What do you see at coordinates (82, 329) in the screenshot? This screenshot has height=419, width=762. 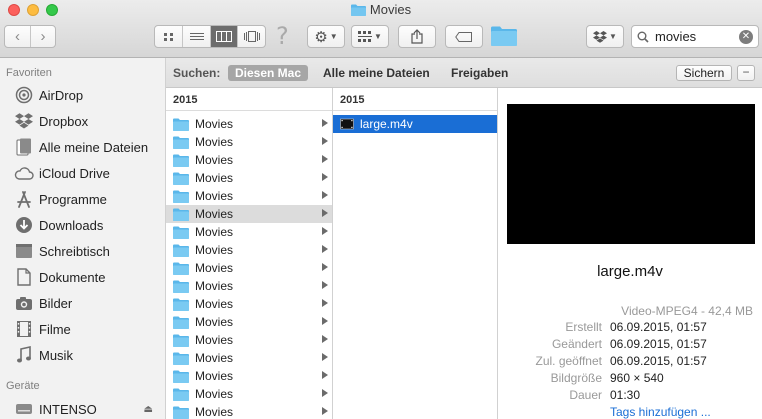 I see `sidebar-item-movies: Filme` at bounding box center [82, 329].